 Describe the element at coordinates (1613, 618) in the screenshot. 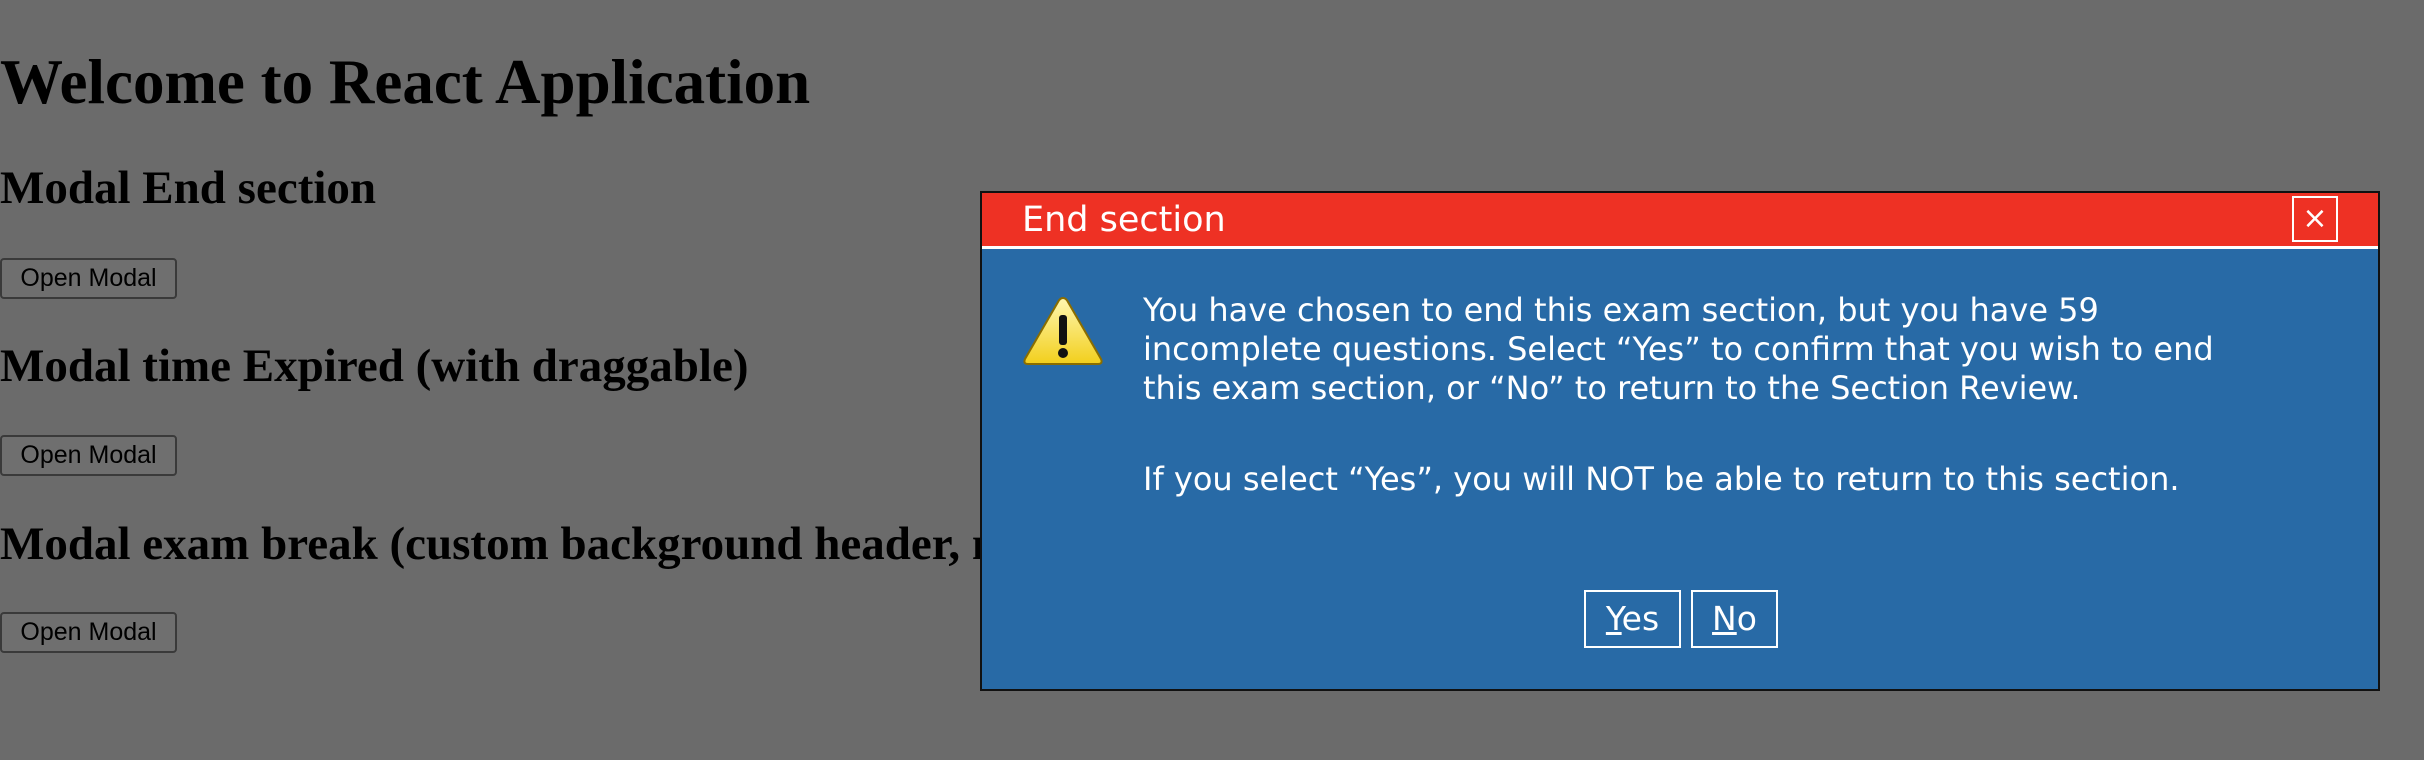

I see `yes-mnemonic: Y` at that location.